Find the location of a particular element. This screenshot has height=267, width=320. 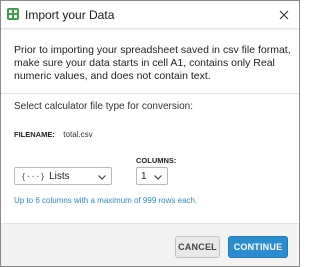

filename-row: FILENAME: total.csv is located at coordinates (53, 133).